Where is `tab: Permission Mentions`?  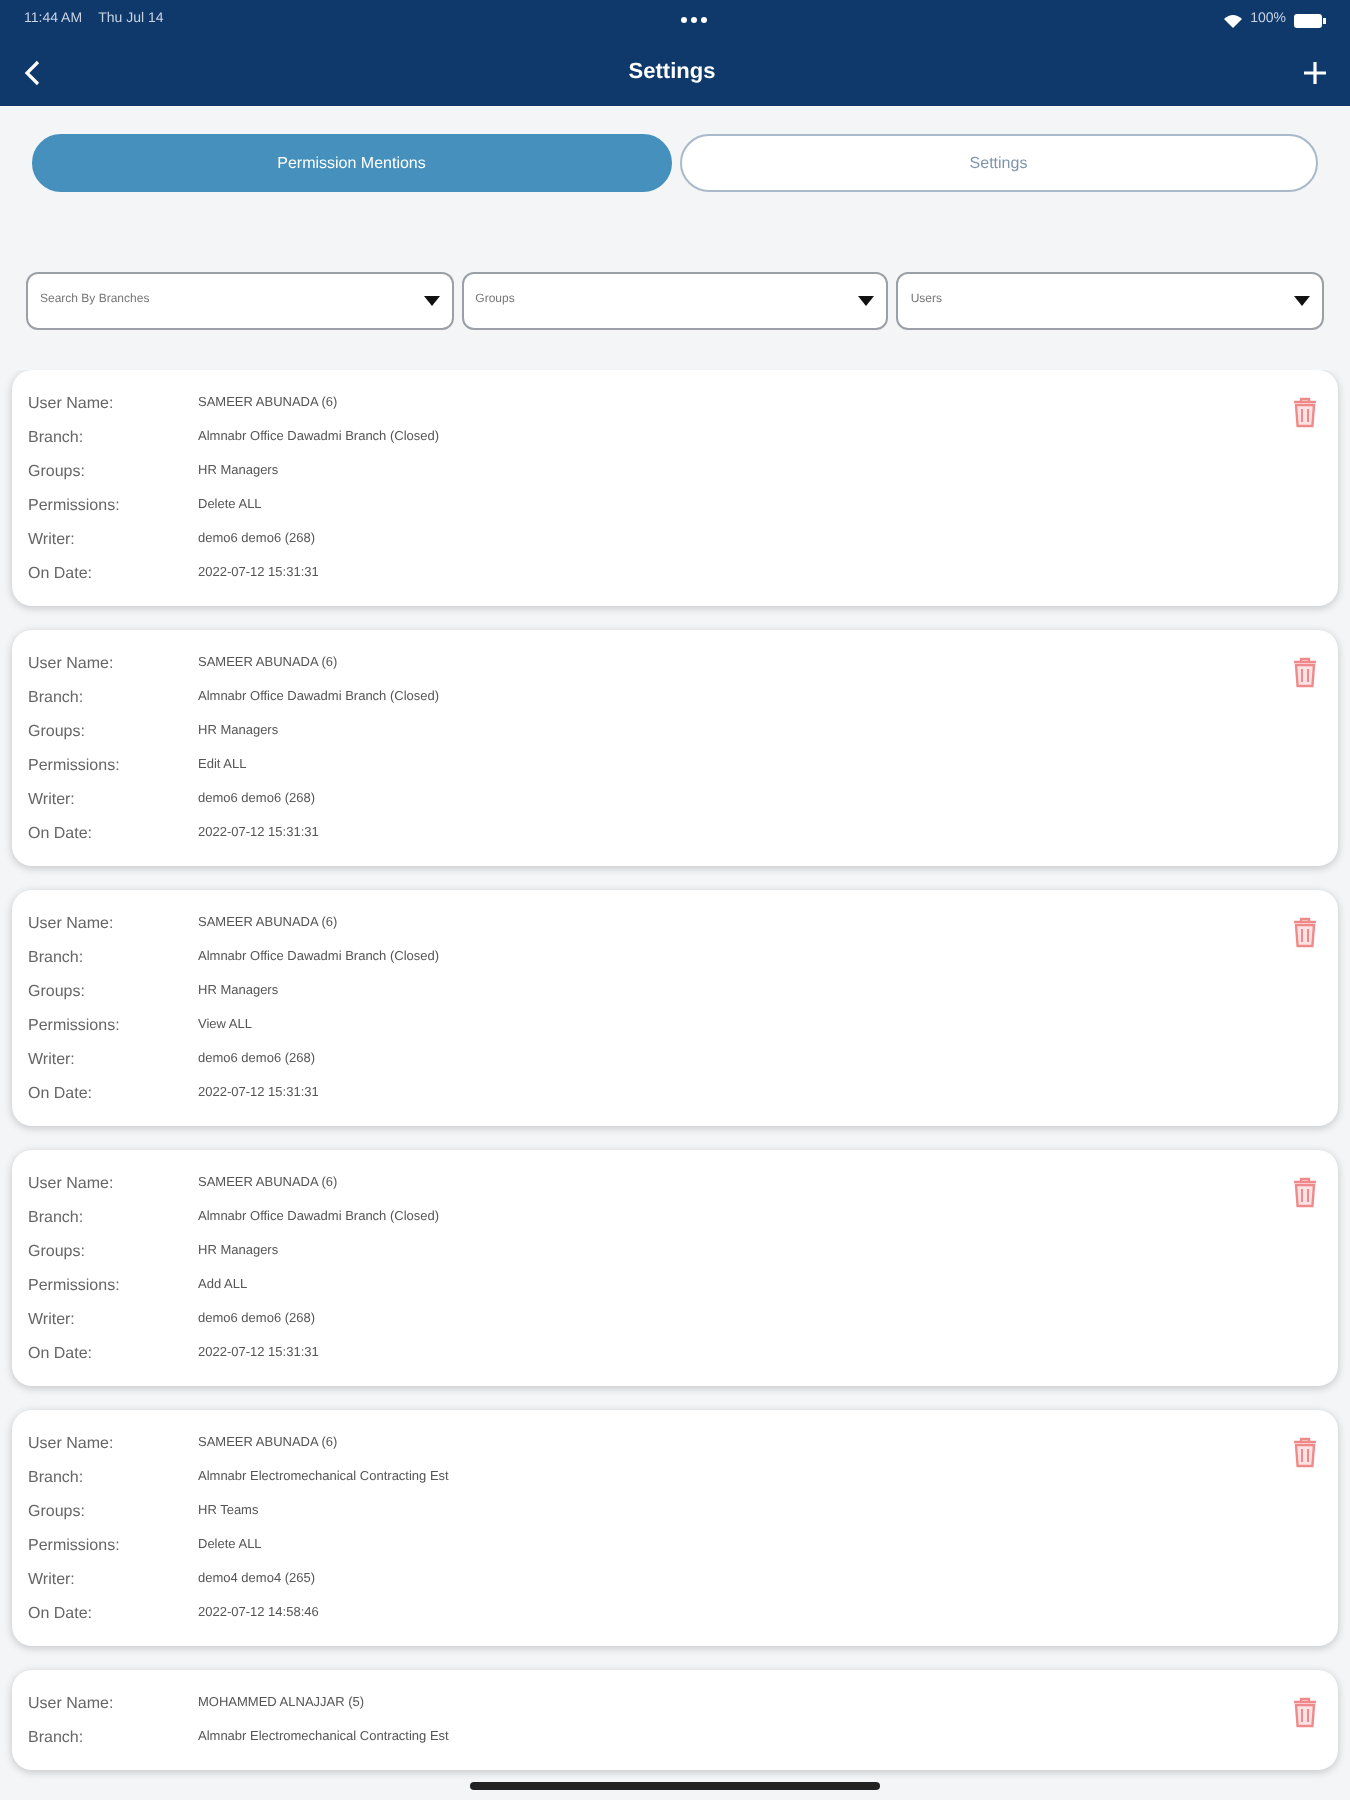 tab: Permission Mentions is located at coordinates (351, 163).